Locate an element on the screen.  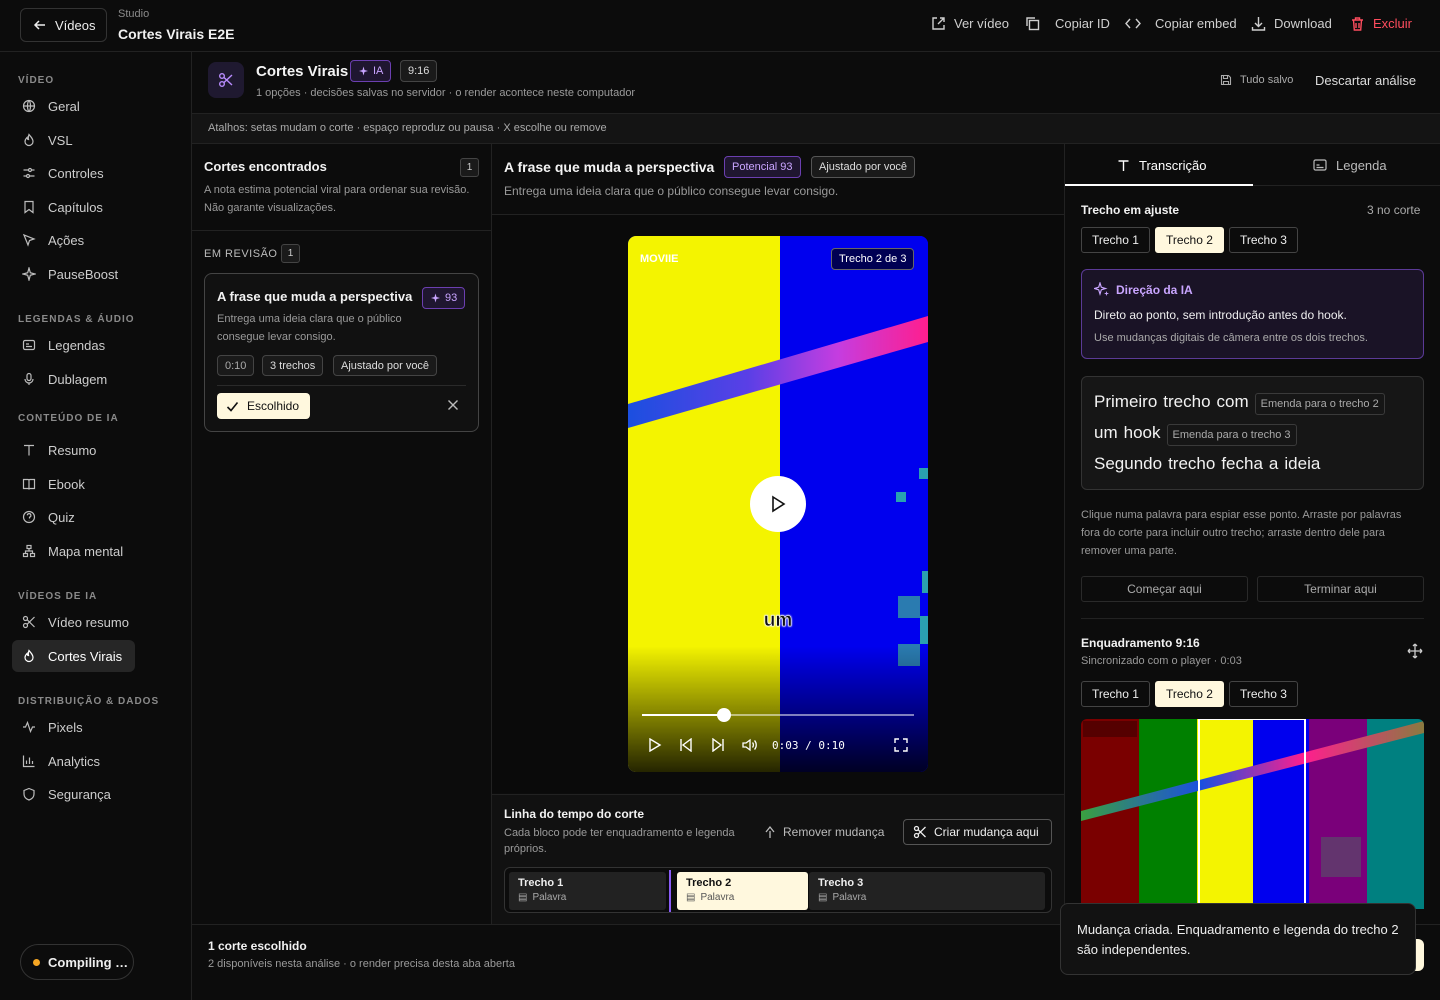
framing-frame is located at coordinates (1252, 814).